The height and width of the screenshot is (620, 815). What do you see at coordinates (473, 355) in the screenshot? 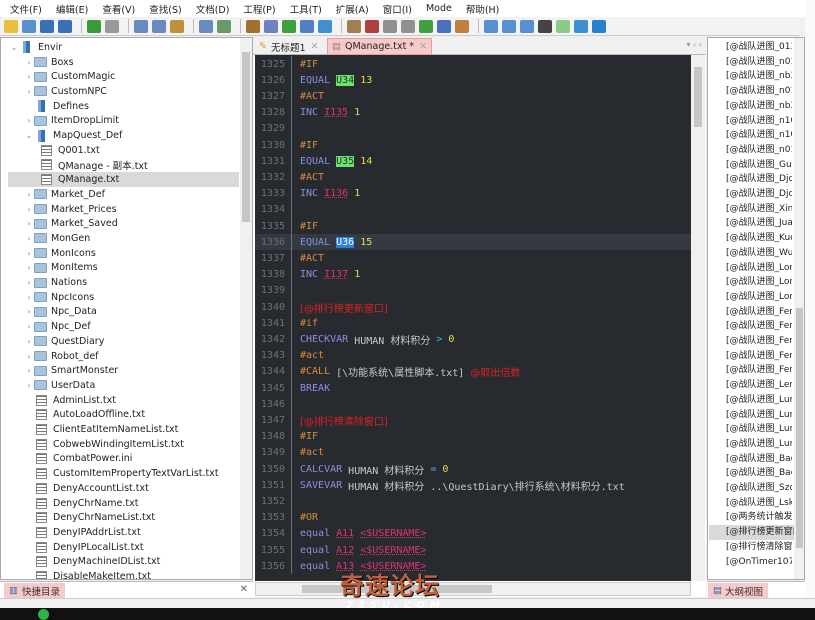
I see `code-line: 1343 #act` at bounding box center [473, 355].